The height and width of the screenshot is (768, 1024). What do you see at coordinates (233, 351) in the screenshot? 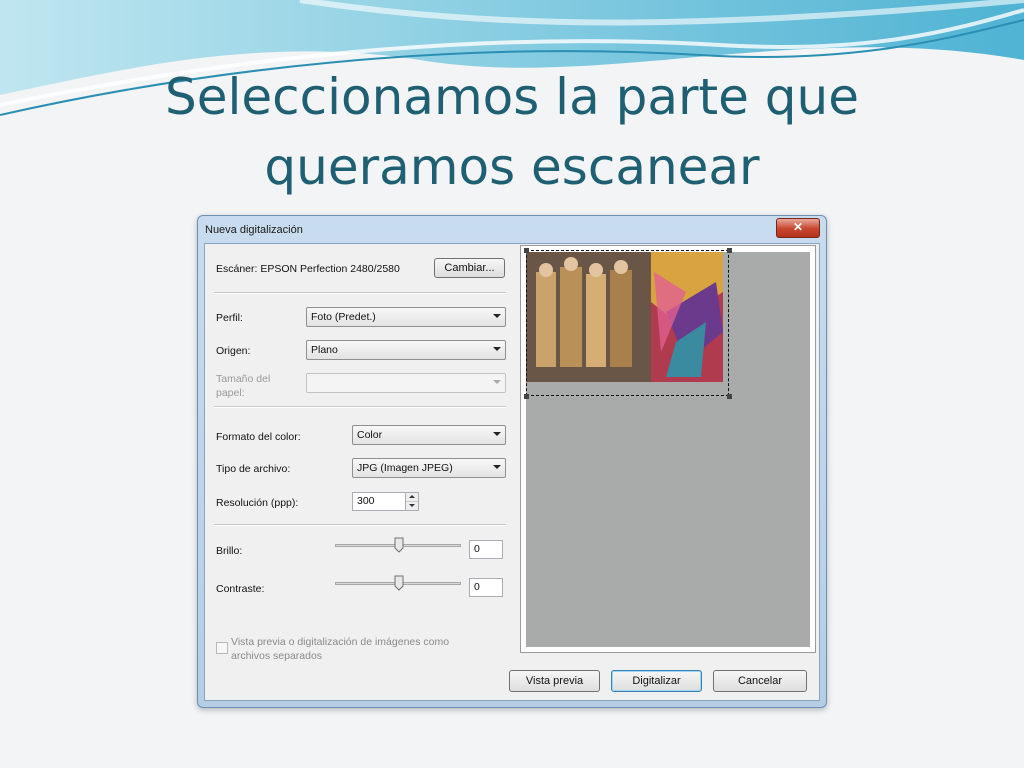
I see `source-label: Origen:` at bounding box center [233, 351].